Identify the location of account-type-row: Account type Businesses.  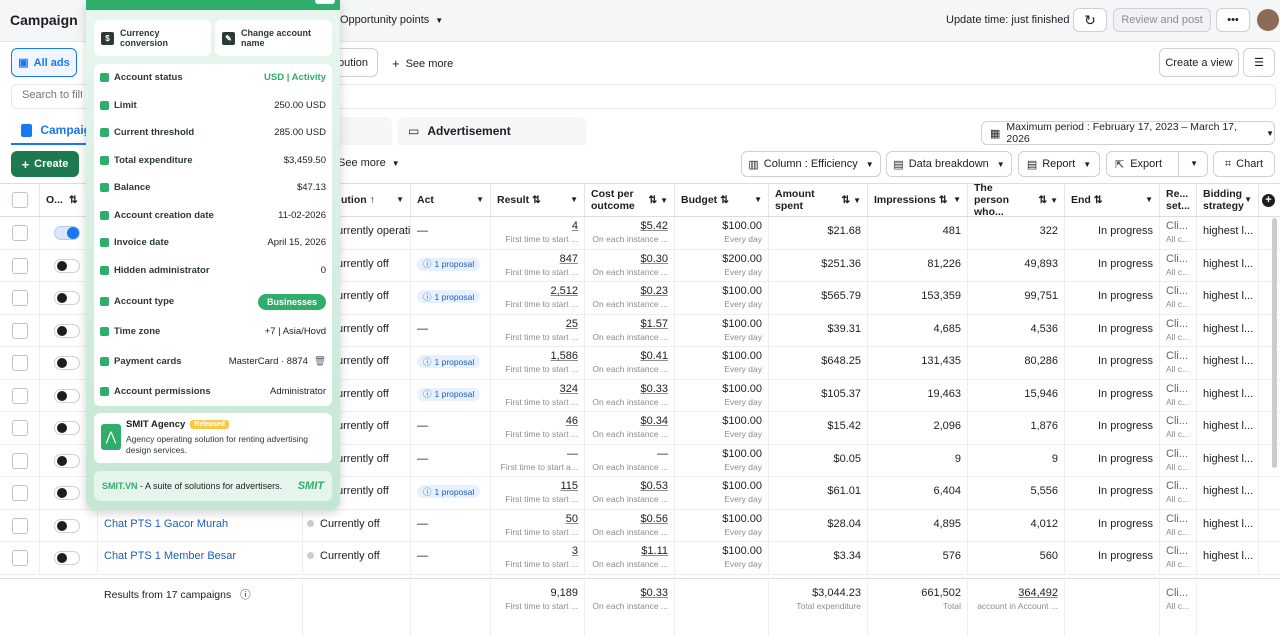
(213, 301).